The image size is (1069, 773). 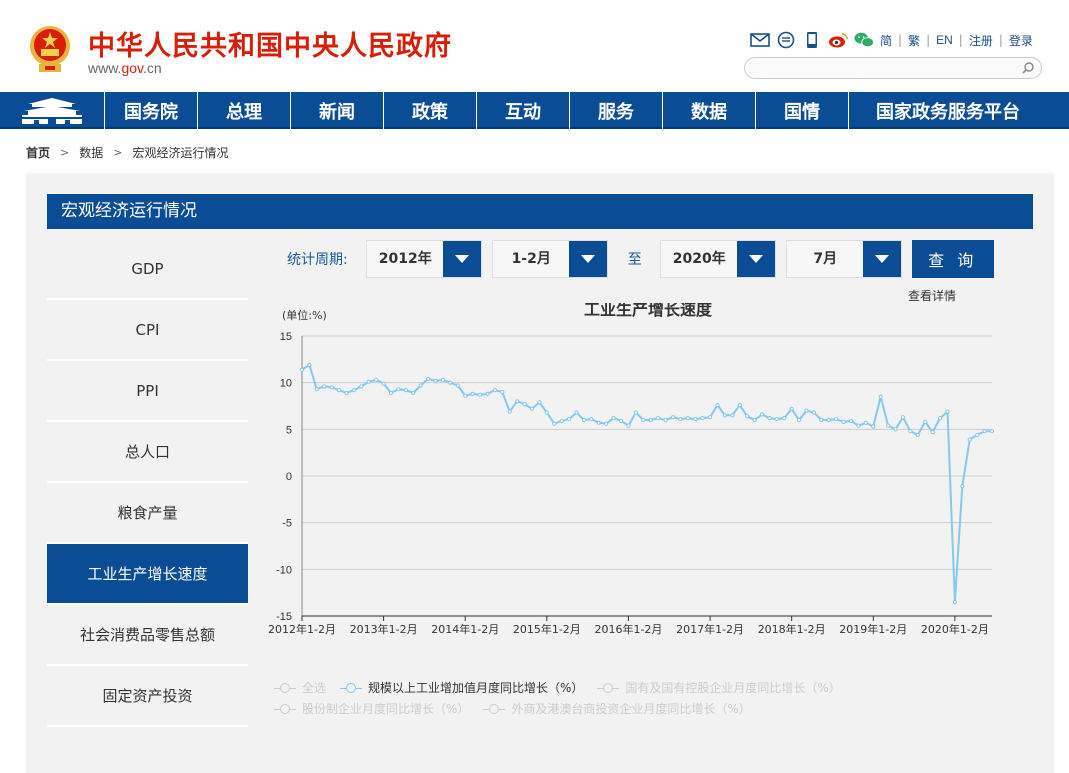 What do you see at coordinates (147, 391) in the screenshot?
I see `sidebar-item-ppi: PPI` at bounding box center [147, 391].